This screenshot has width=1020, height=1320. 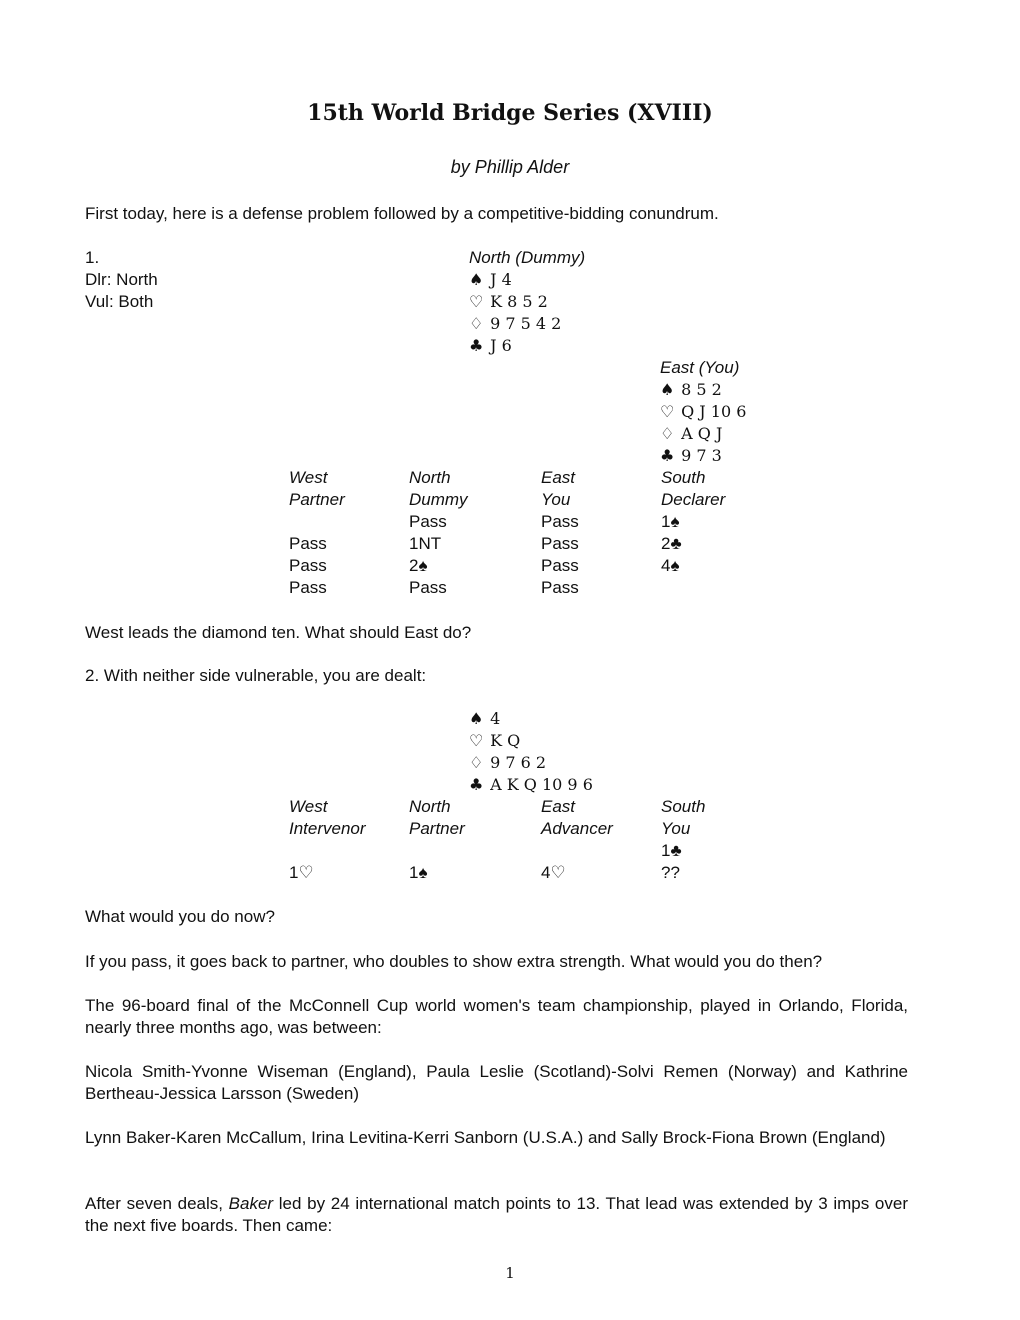 What do you see at coordinates (301, 872) in the screenshot?
I see `auction-bid: 1♡` at bounding box center [301, 872].